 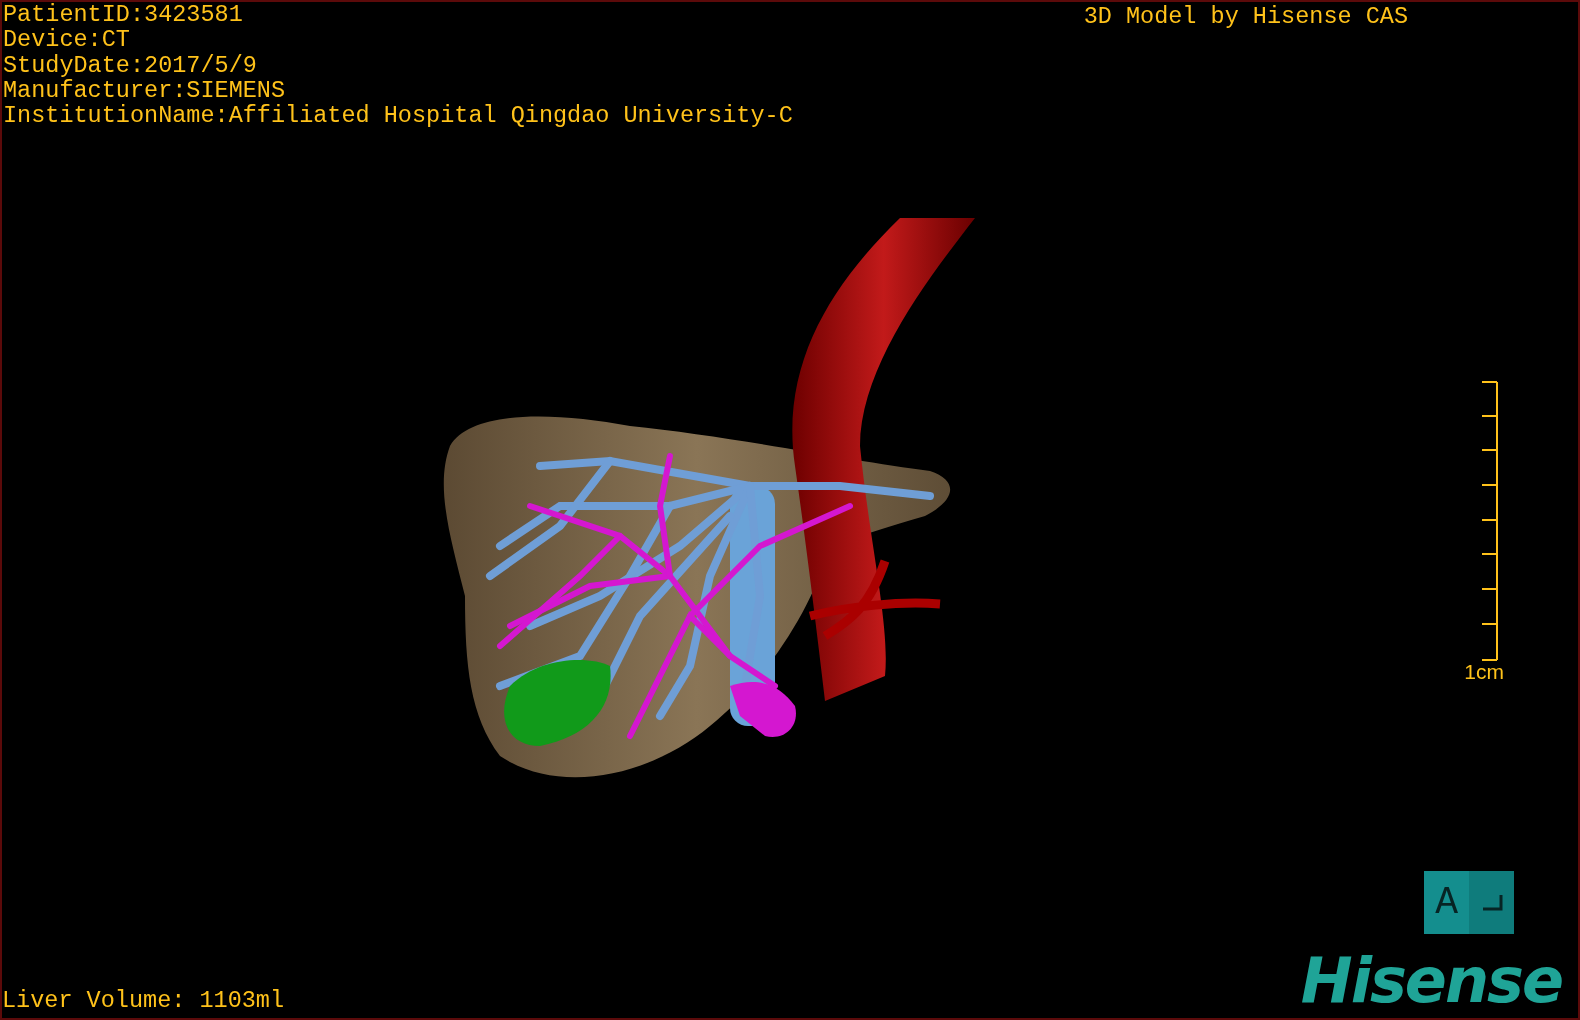 I want to click on liver-volume-text: Liver Volume: 1103ml, so click(x=143, y=1002).